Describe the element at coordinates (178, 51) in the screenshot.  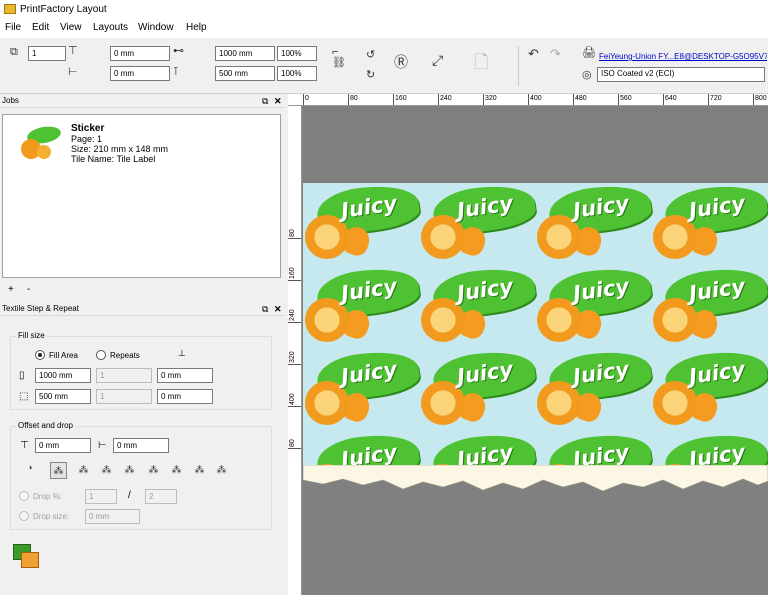
I see `width-icon: ⊷` at that location.